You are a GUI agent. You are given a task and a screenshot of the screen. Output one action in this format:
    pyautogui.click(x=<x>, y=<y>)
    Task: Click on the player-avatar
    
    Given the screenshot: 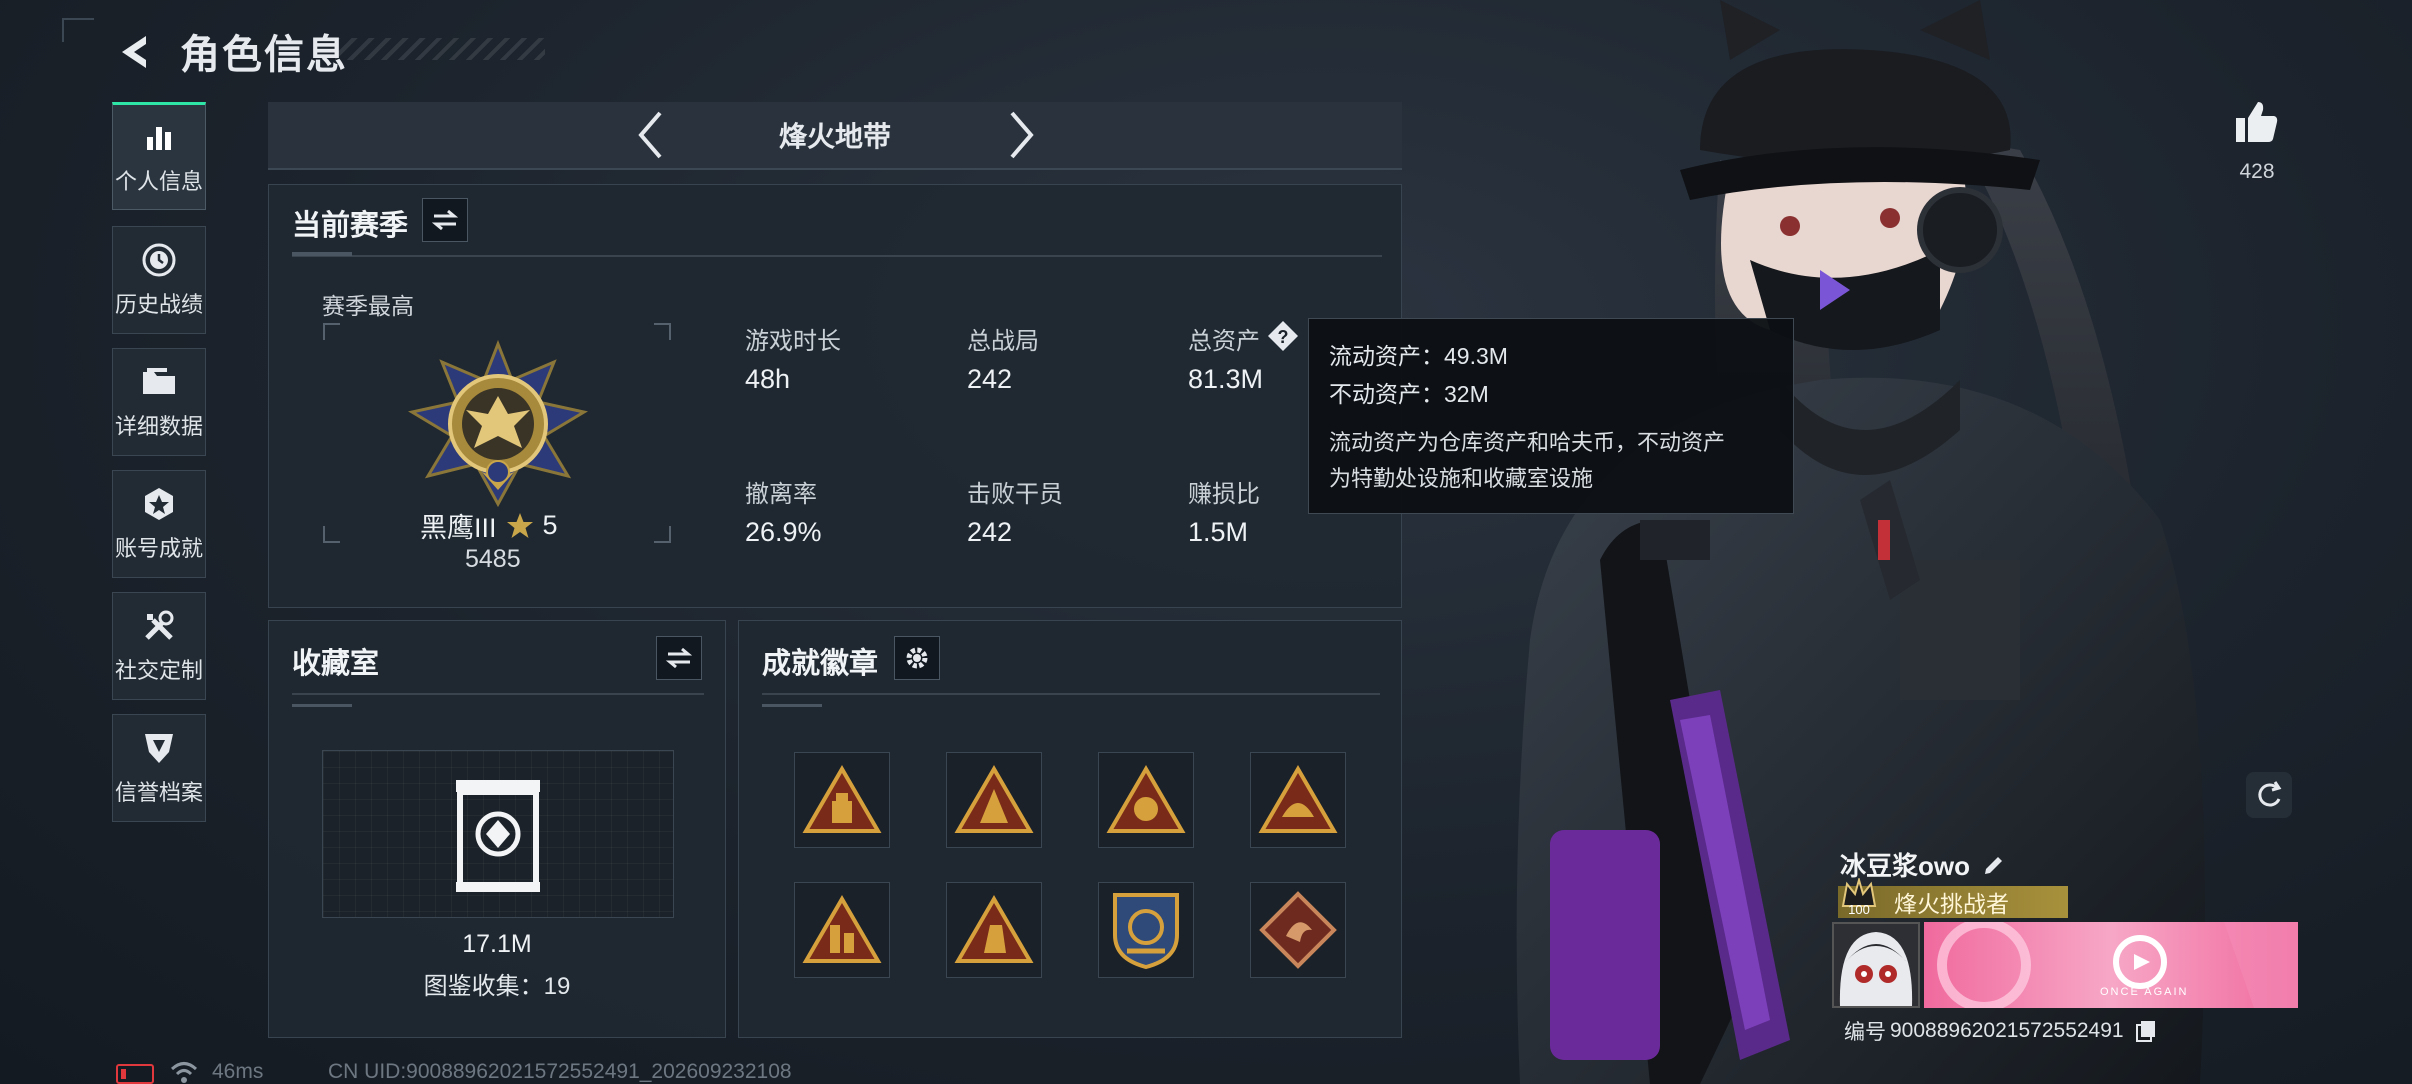 What is the action you would take?
    pyautogui.click(x=1876, y=965)
    